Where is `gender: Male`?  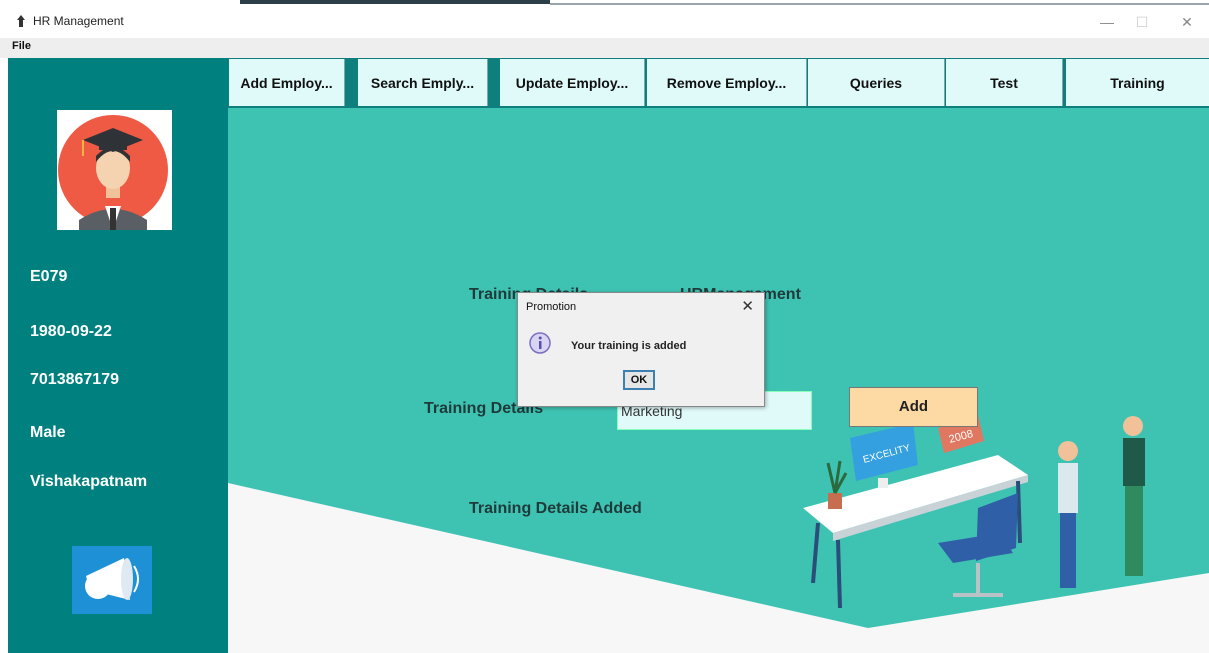 gender: Male is located at coordinates (48, 432).